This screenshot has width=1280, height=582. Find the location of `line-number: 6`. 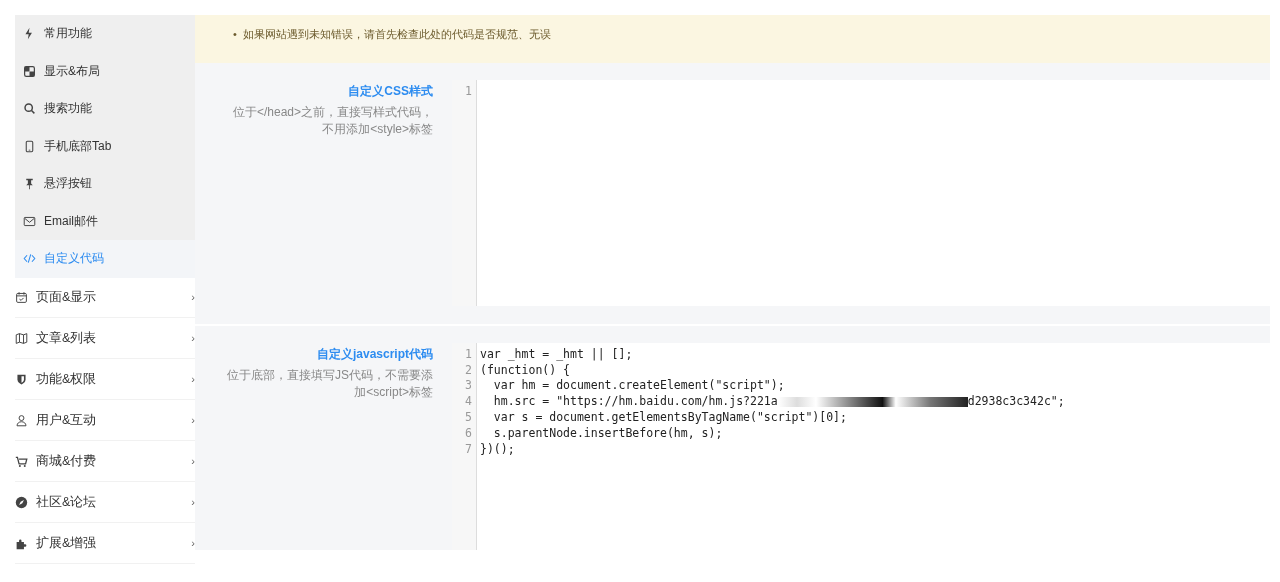

line-number: 6 is located at coordinates (468, 433).